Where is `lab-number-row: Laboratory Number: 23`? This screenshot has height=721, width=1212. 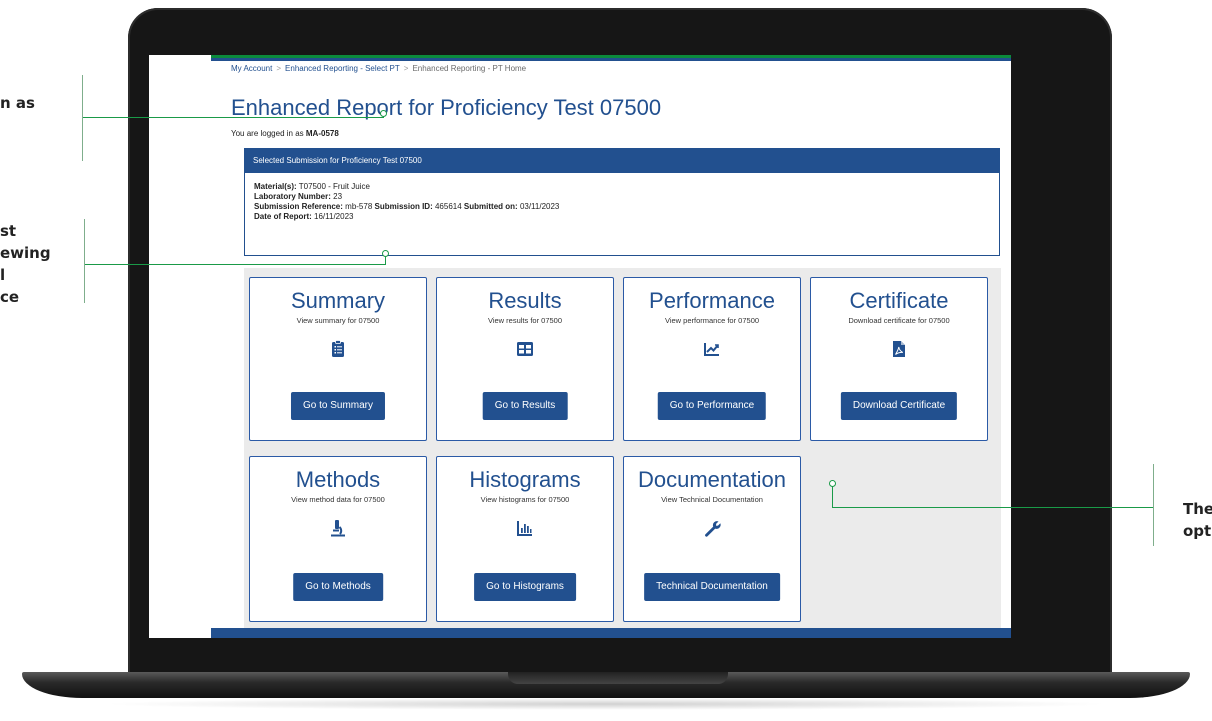 lab-number-row: Laboratory Number: 23 is located at coordinates (626, 197).